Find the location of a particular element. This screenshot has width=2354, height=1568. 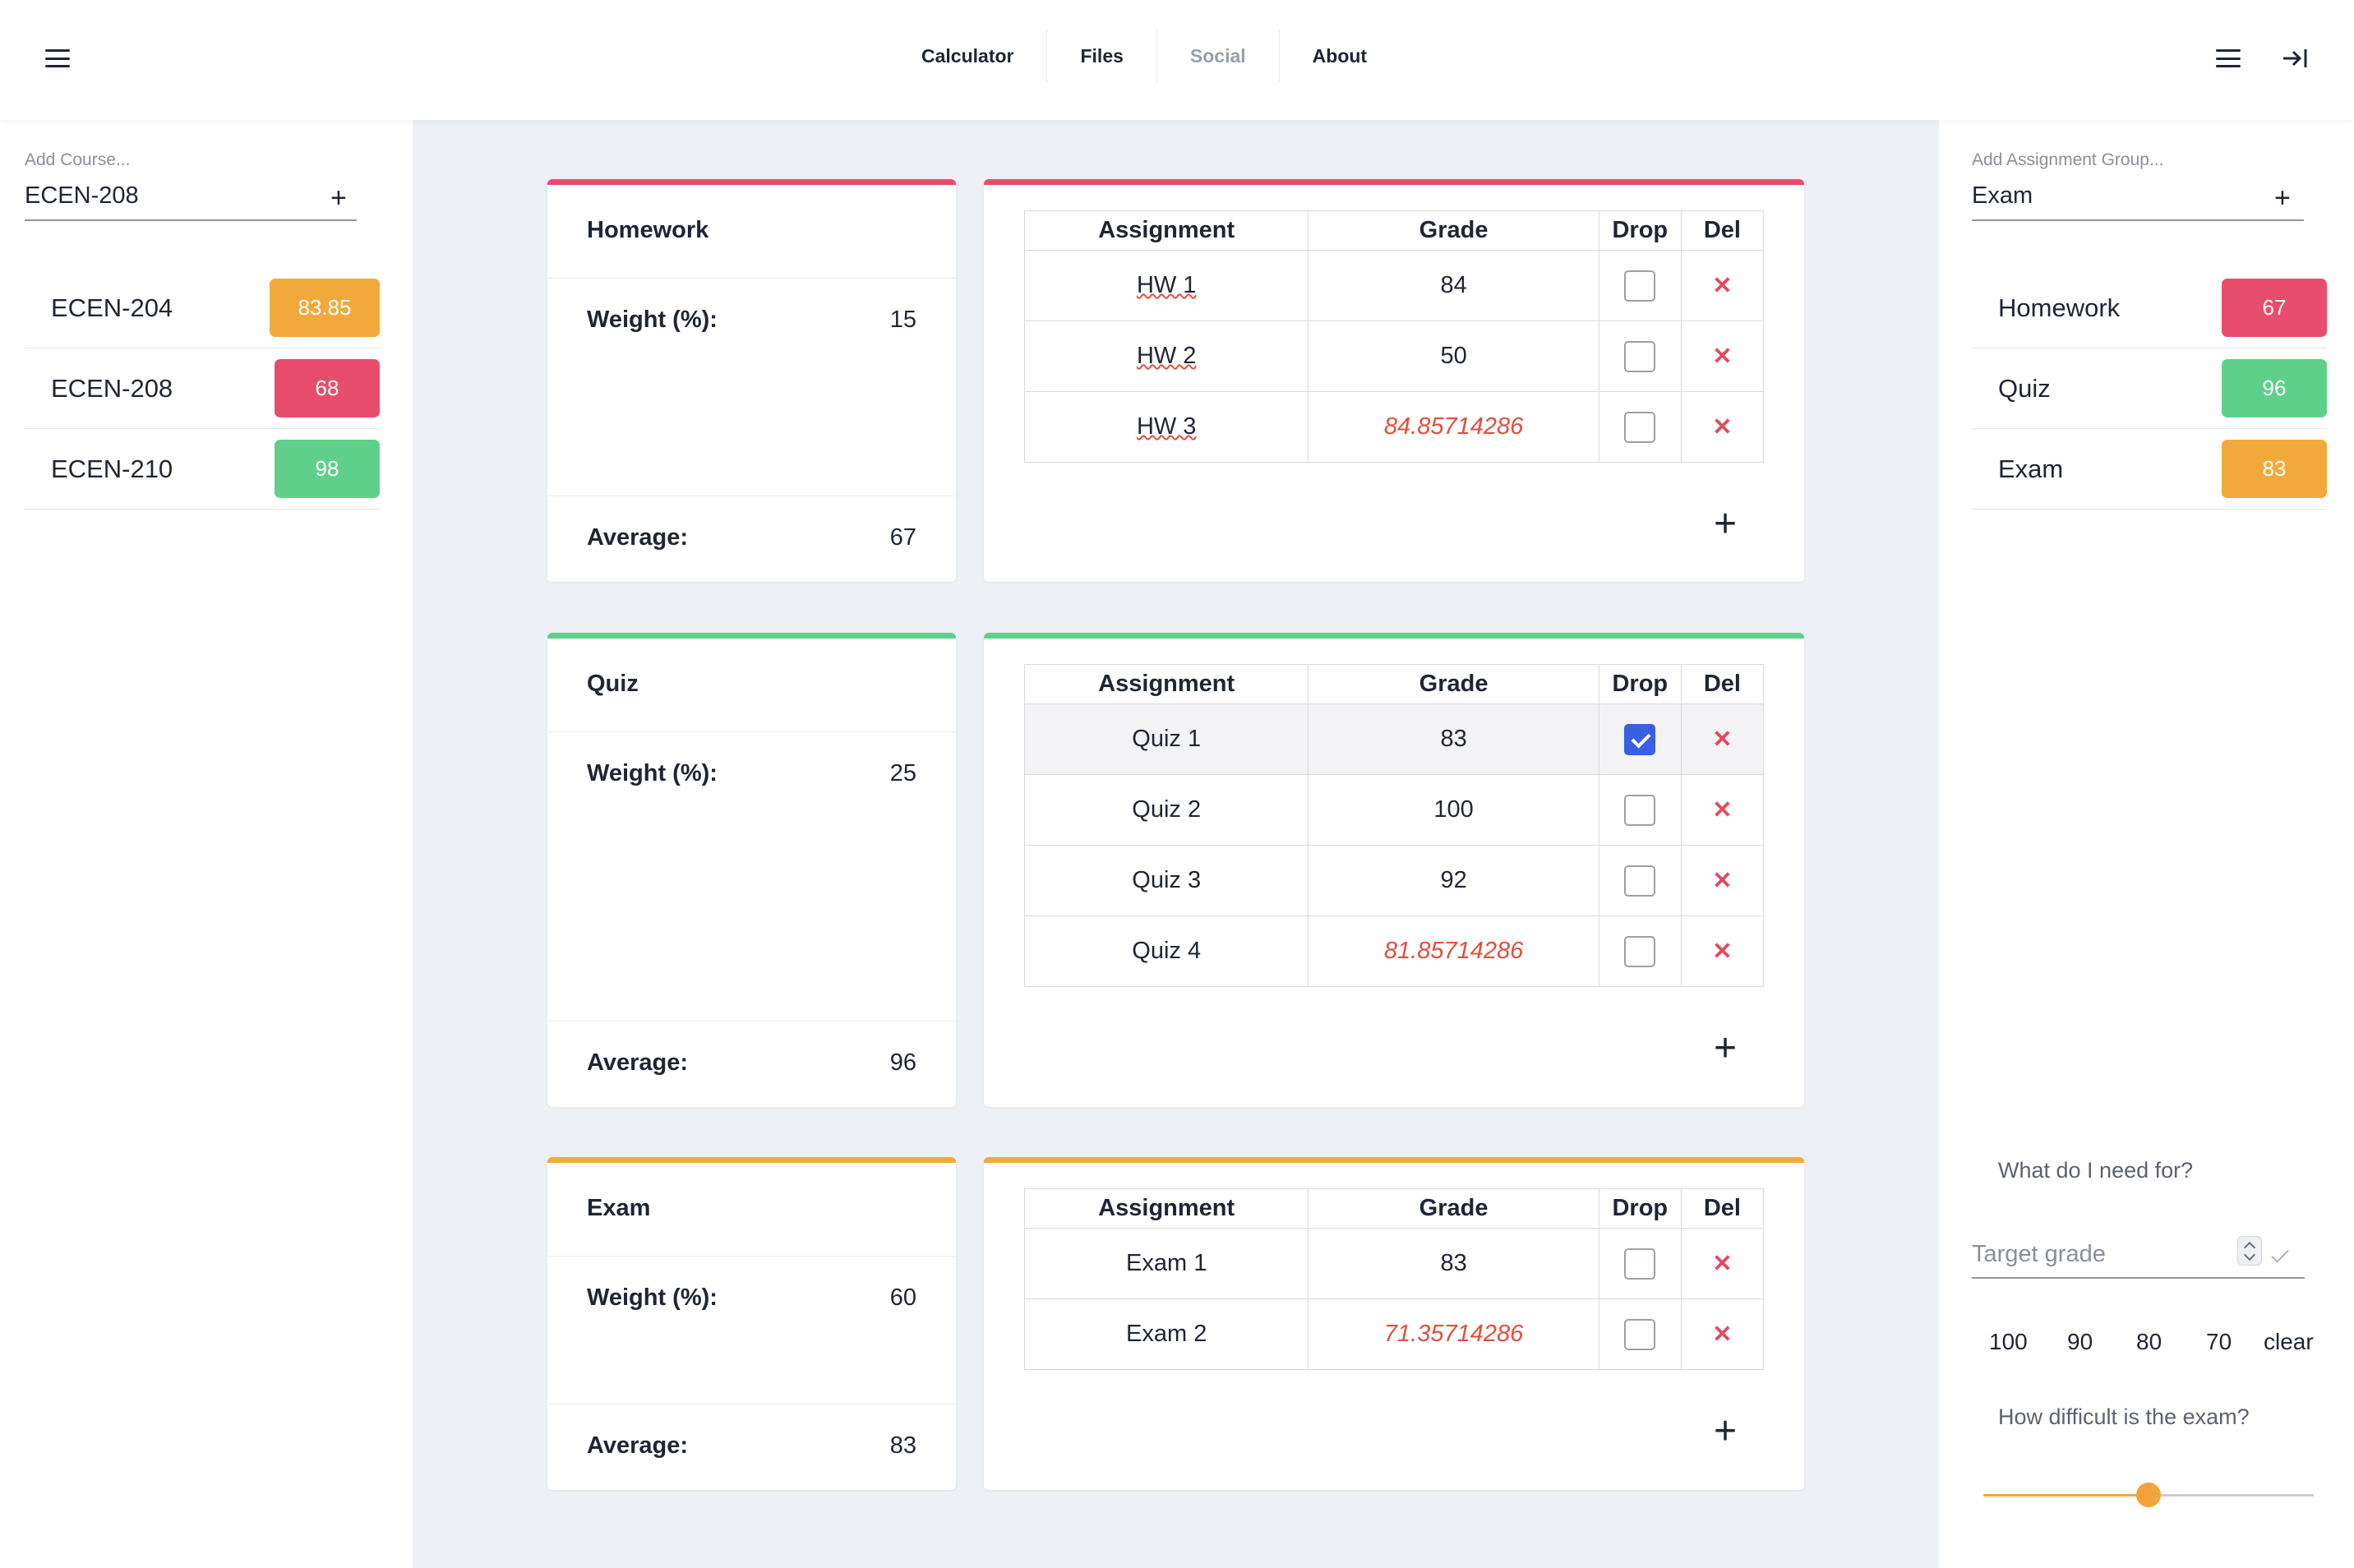

predicted-grade: 81.85714286 is located at coordinates (1453, 951).